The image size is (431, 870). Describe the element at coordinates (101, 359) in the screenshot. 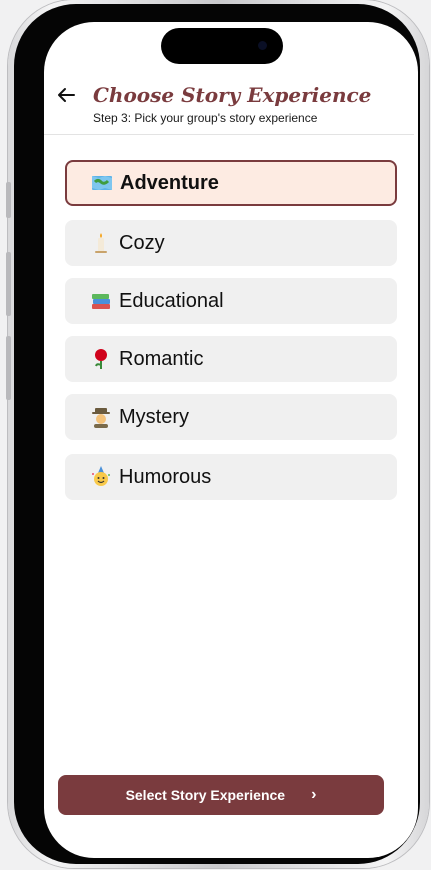

I see `rose-icon` at that location.